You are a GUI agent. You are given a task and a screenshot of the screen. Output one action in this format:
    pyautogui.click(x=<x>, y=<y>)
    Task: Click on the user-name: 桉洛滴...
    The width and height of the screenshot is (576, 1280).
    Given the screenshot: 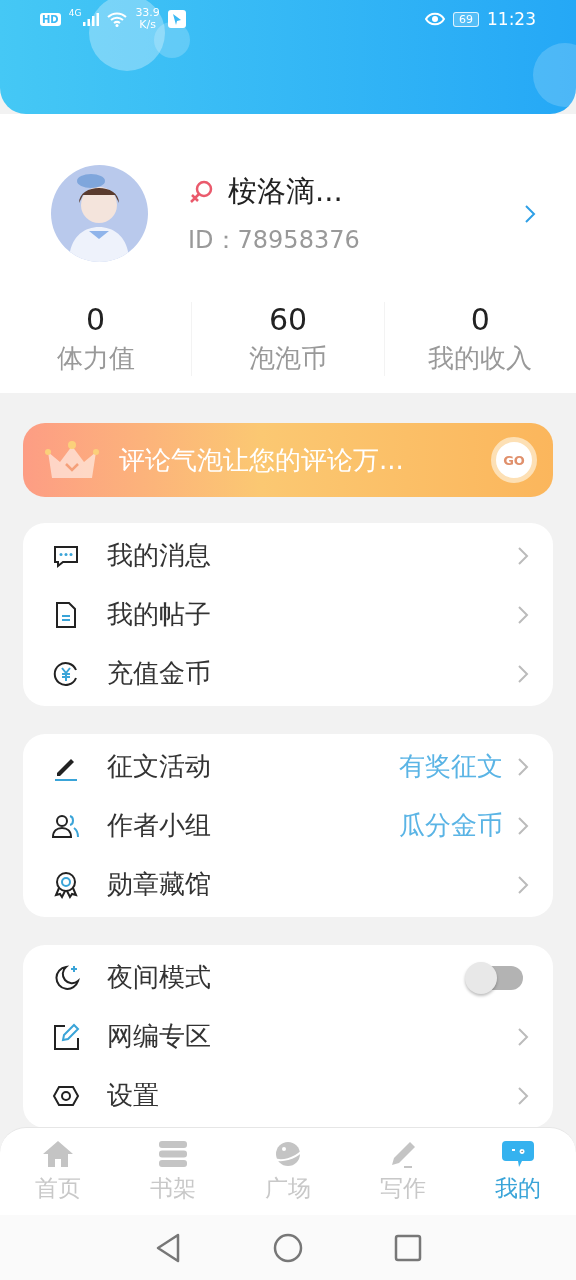 What is the action you would take?
    pyautogui.click(x=285, y=191)
    